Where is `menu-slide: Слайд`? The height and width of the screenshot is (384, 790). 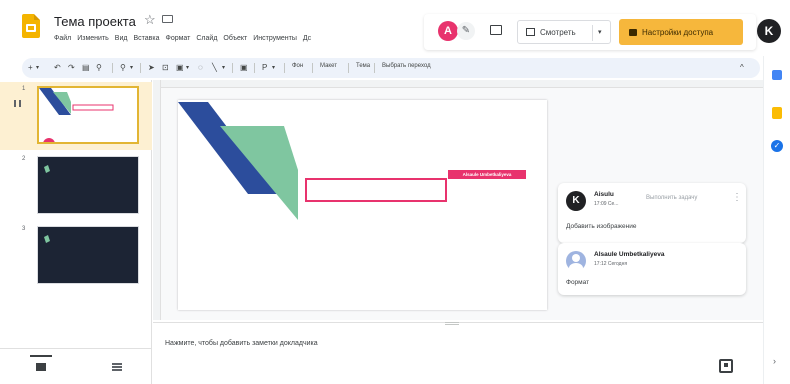 menu-slide: Слайд is located at coordinates (206, 38).